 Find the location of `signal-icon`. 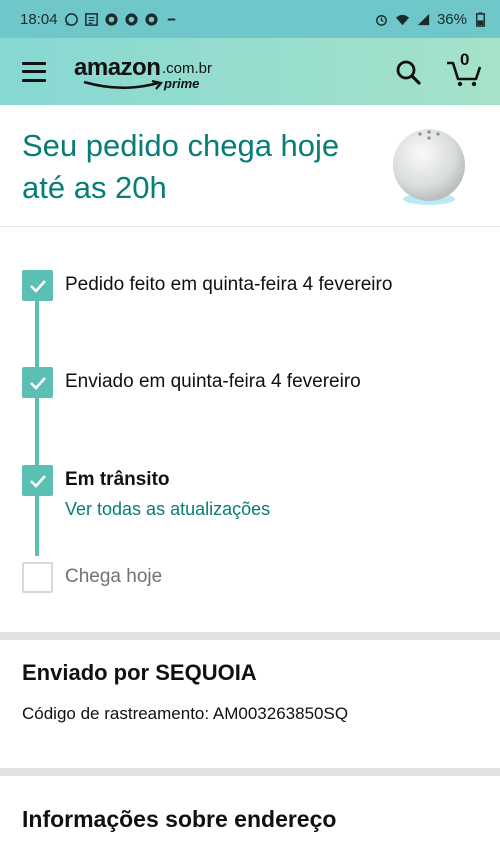

signal-icon is located at coordinates (423, 19).